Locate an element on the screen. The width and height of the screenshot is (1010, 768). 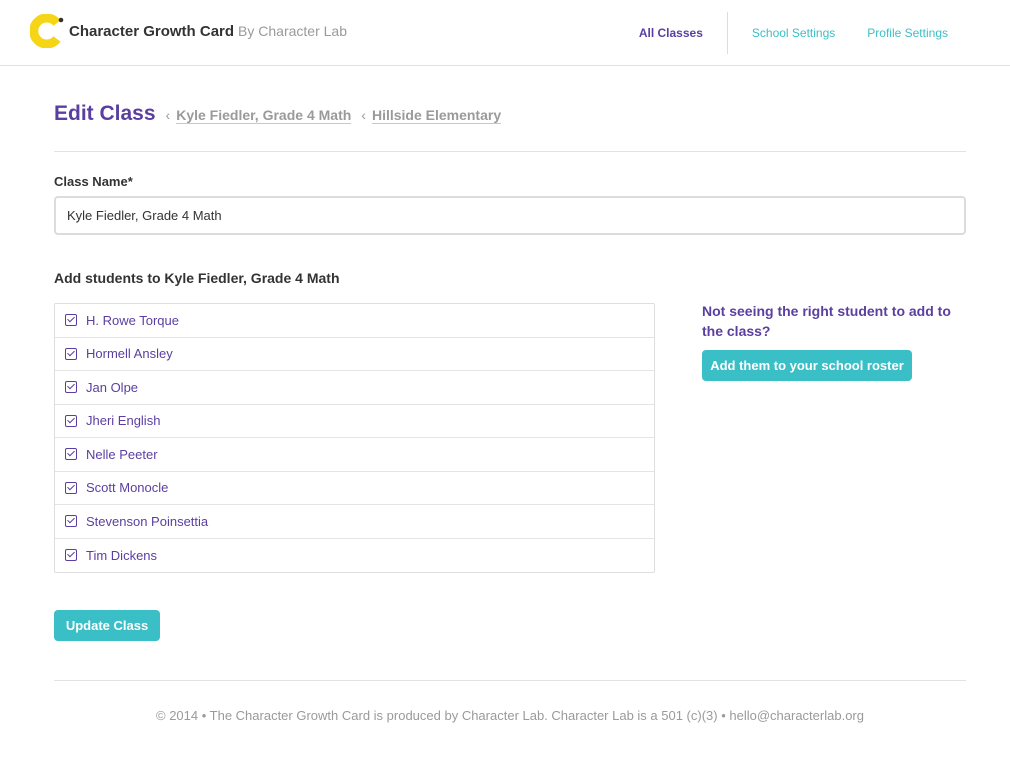
update-class-button: Update Class is located at coordinates (107, 625).